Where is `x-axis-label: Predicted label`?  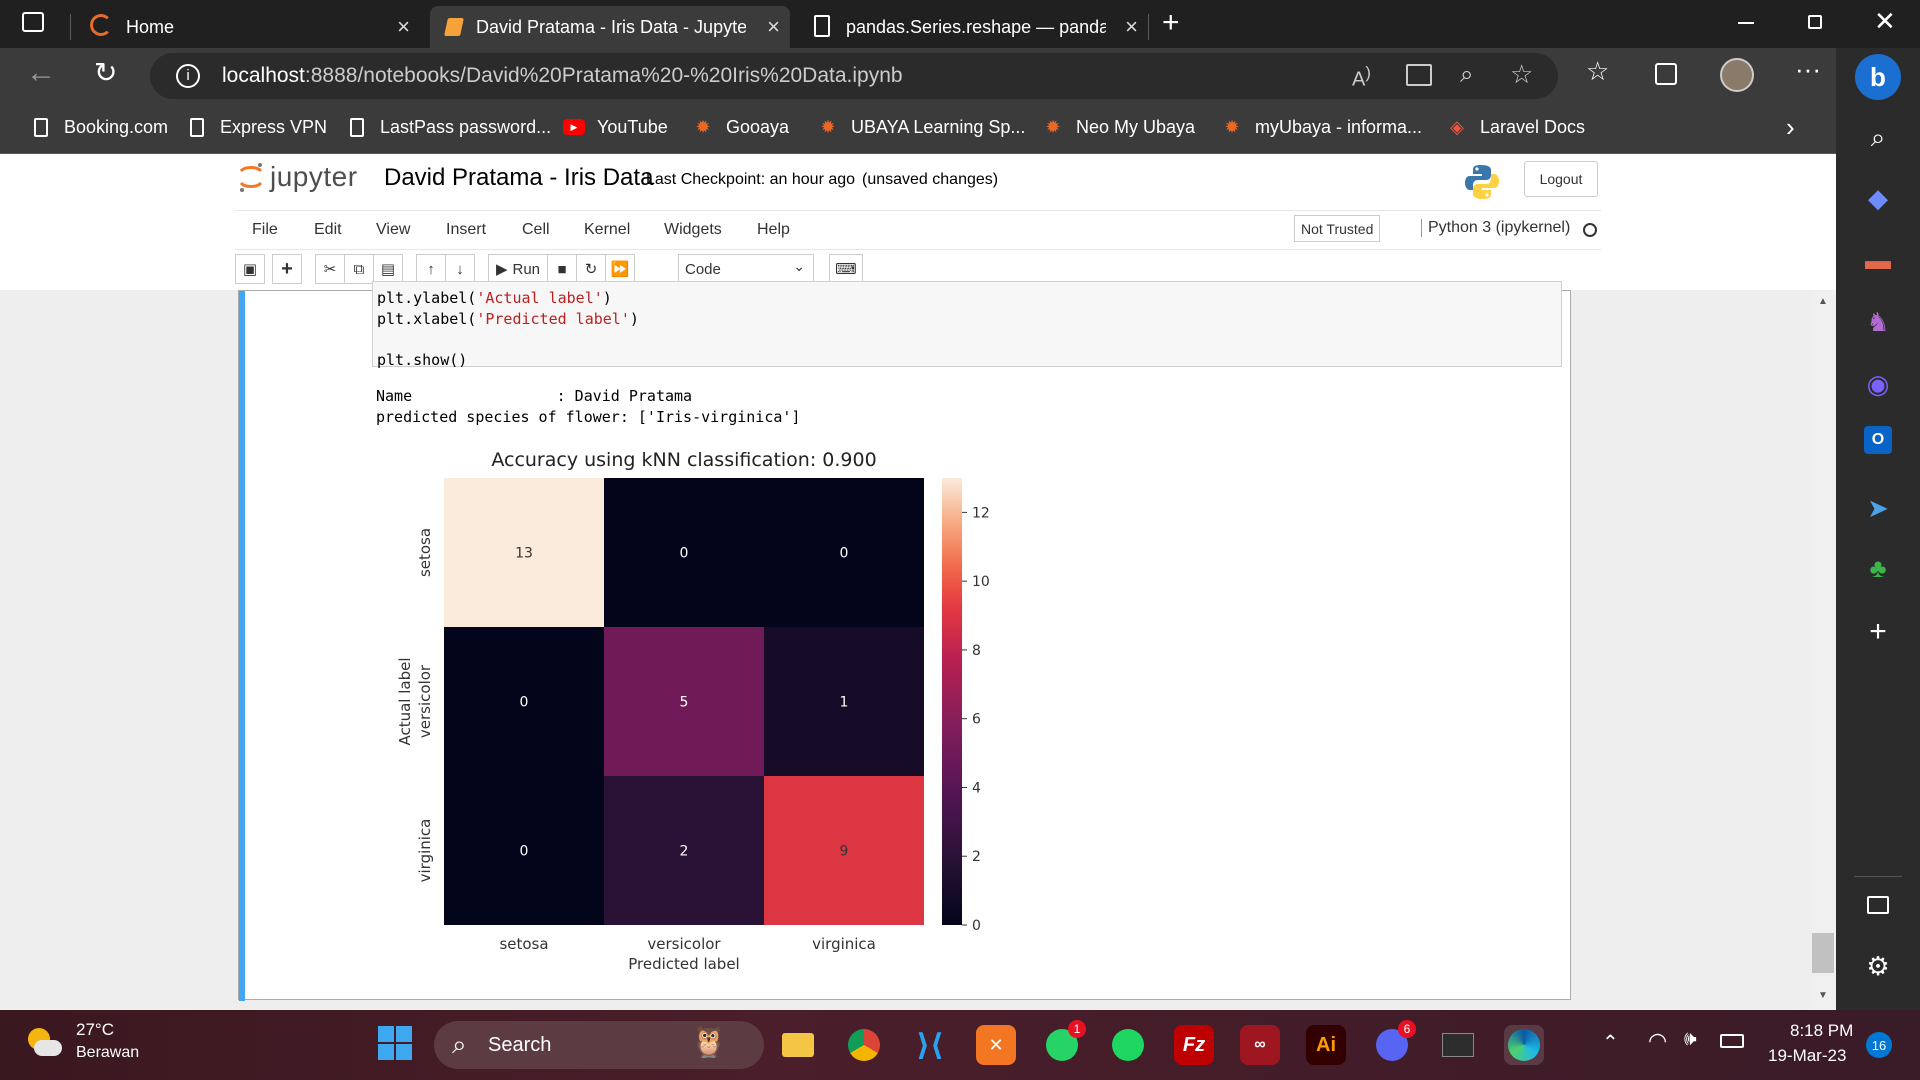 x-axis-label: Predicted label is located at coordinates (683, 964).